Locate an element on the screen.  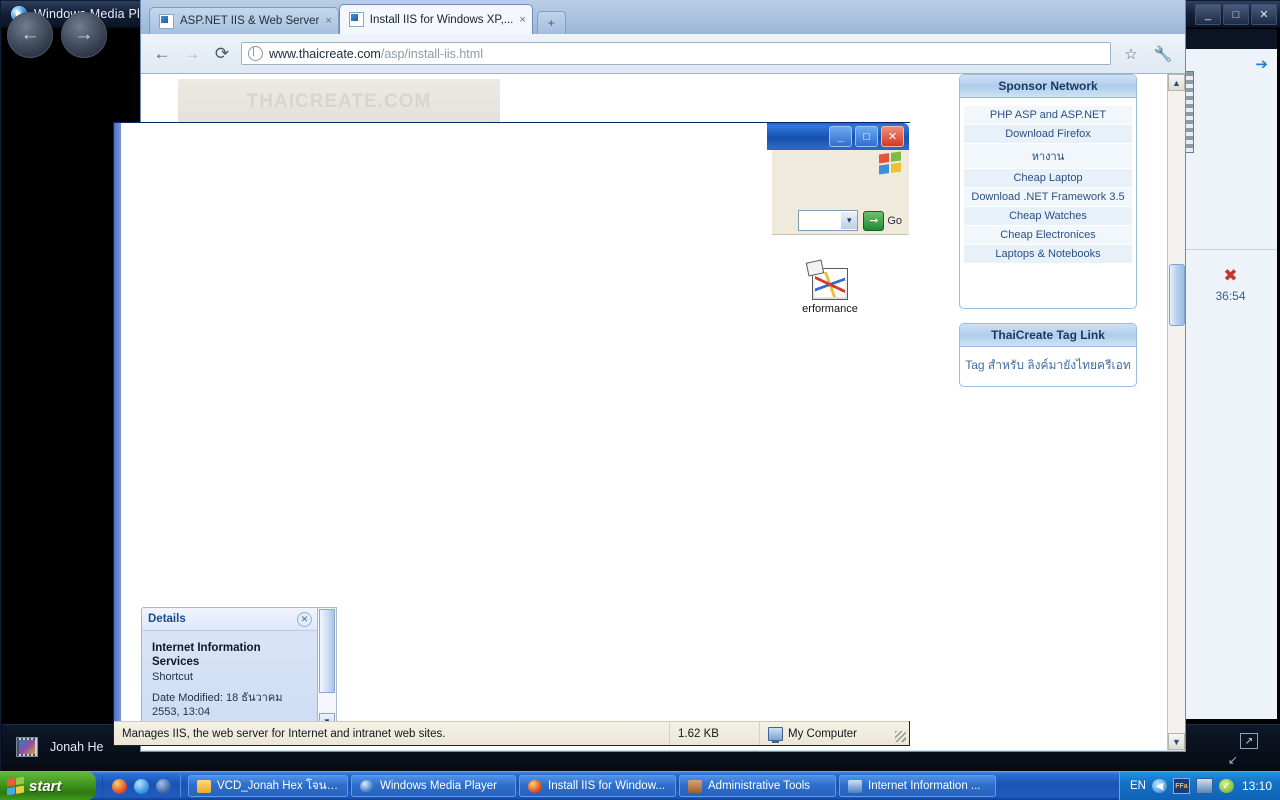
wmp-maximize-button: □ is located at coordinates (1236, 14).